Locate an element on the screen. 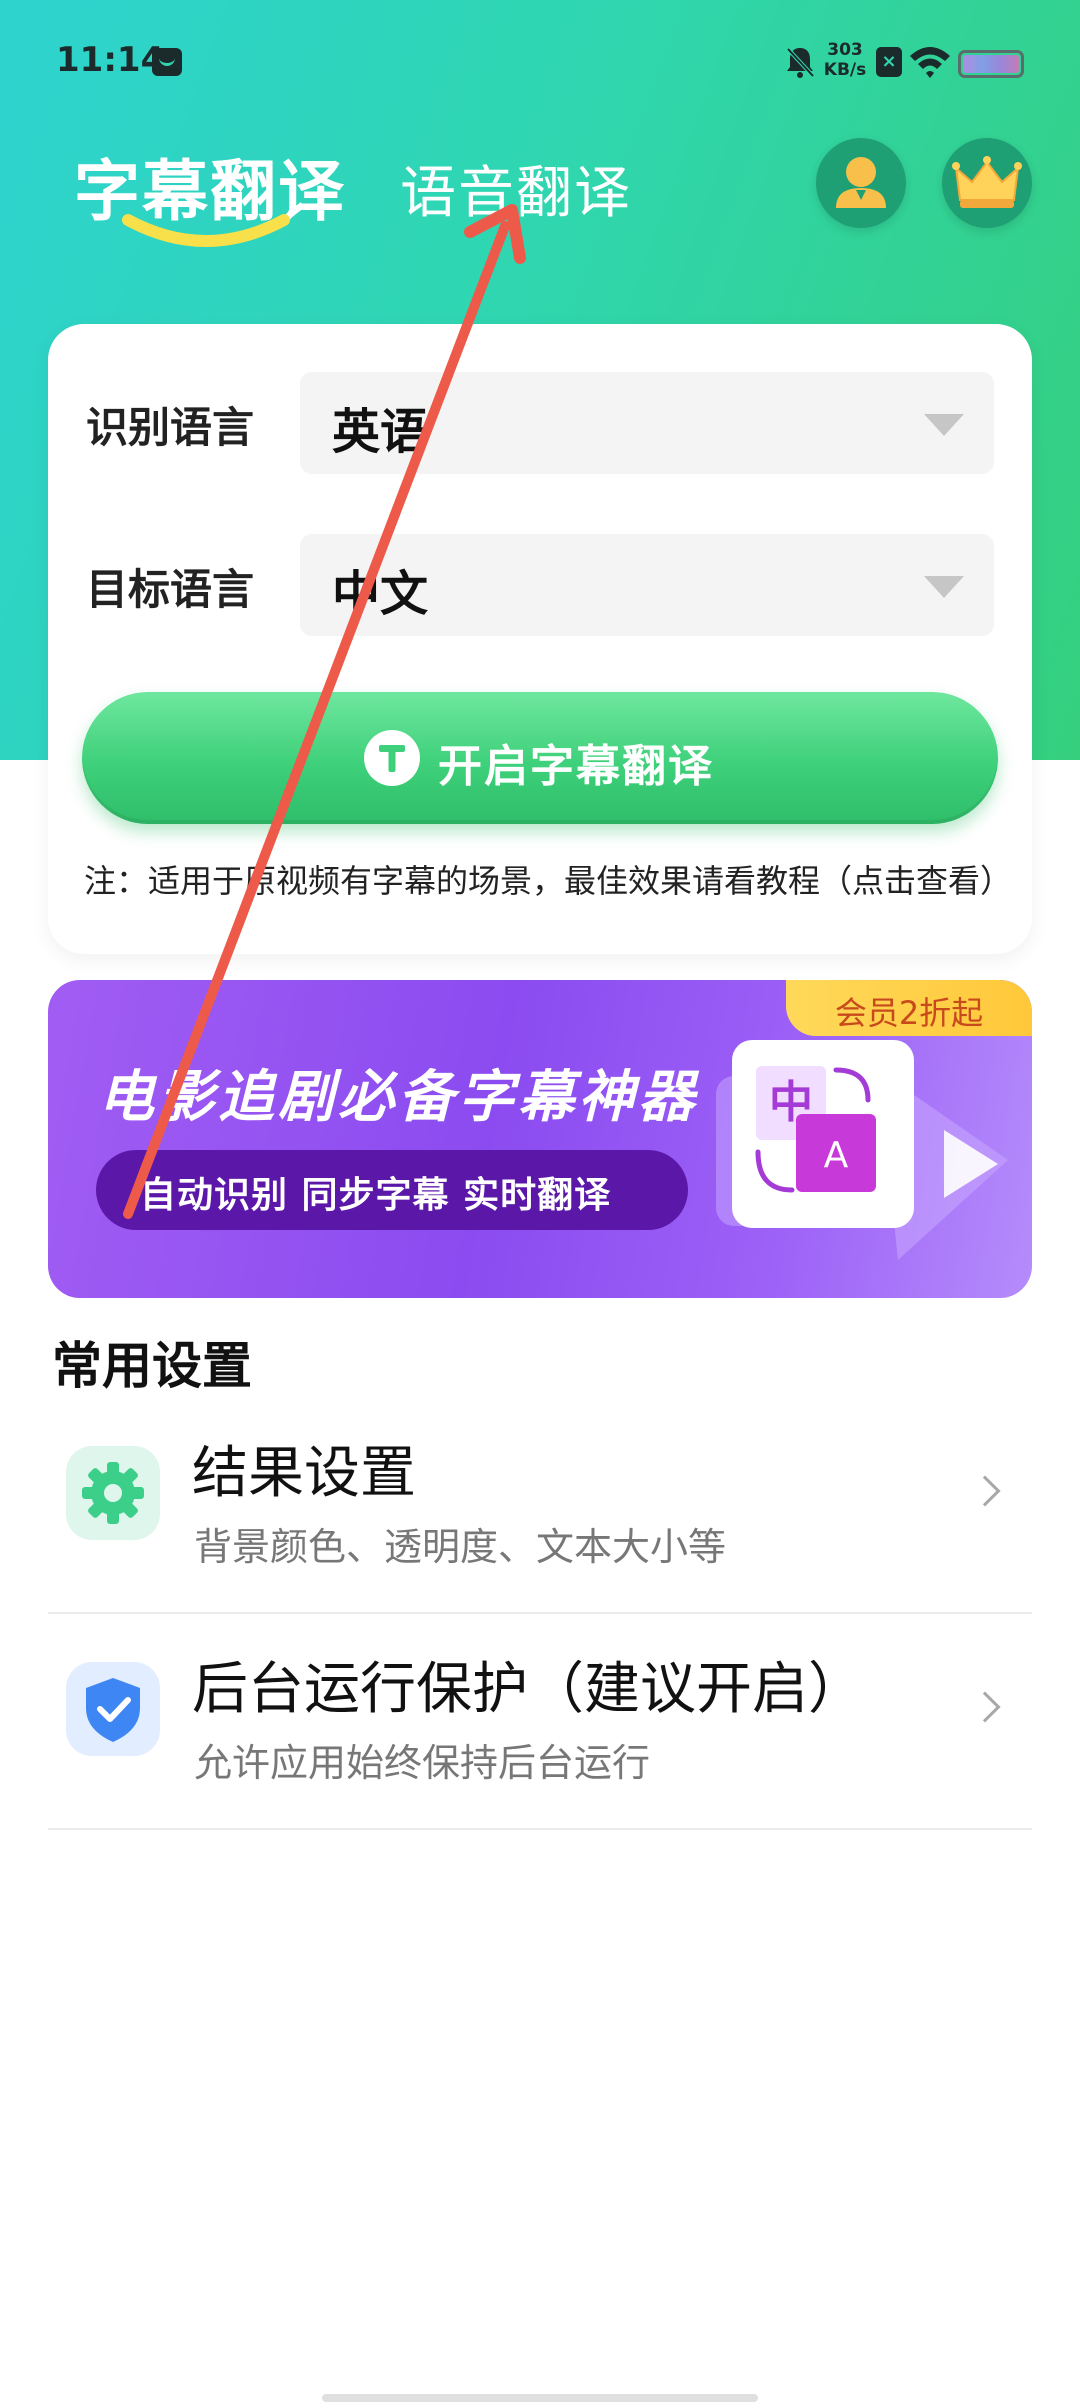  user-icon is located at coordinates (861, 182).